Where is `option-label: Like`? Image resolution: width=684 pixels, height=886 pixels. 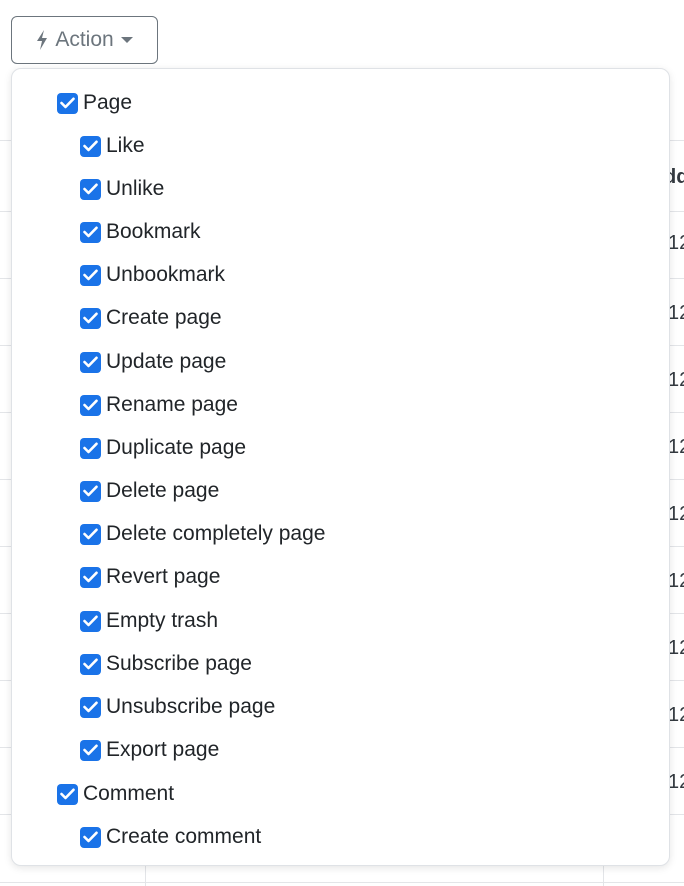
option-label: Like is located at coordinates (125, 145).